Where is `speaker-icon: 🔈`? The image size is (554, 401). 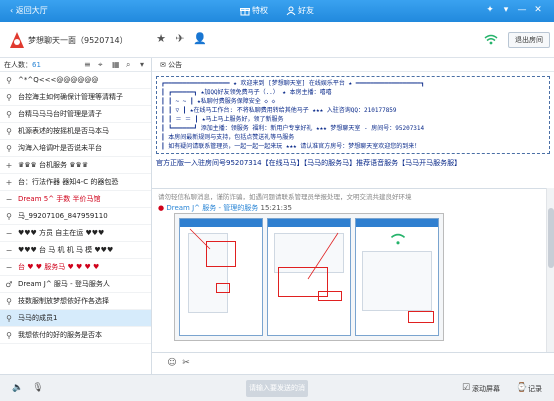
speaker-icon: 🔈 is located at coordinates (18, 388).